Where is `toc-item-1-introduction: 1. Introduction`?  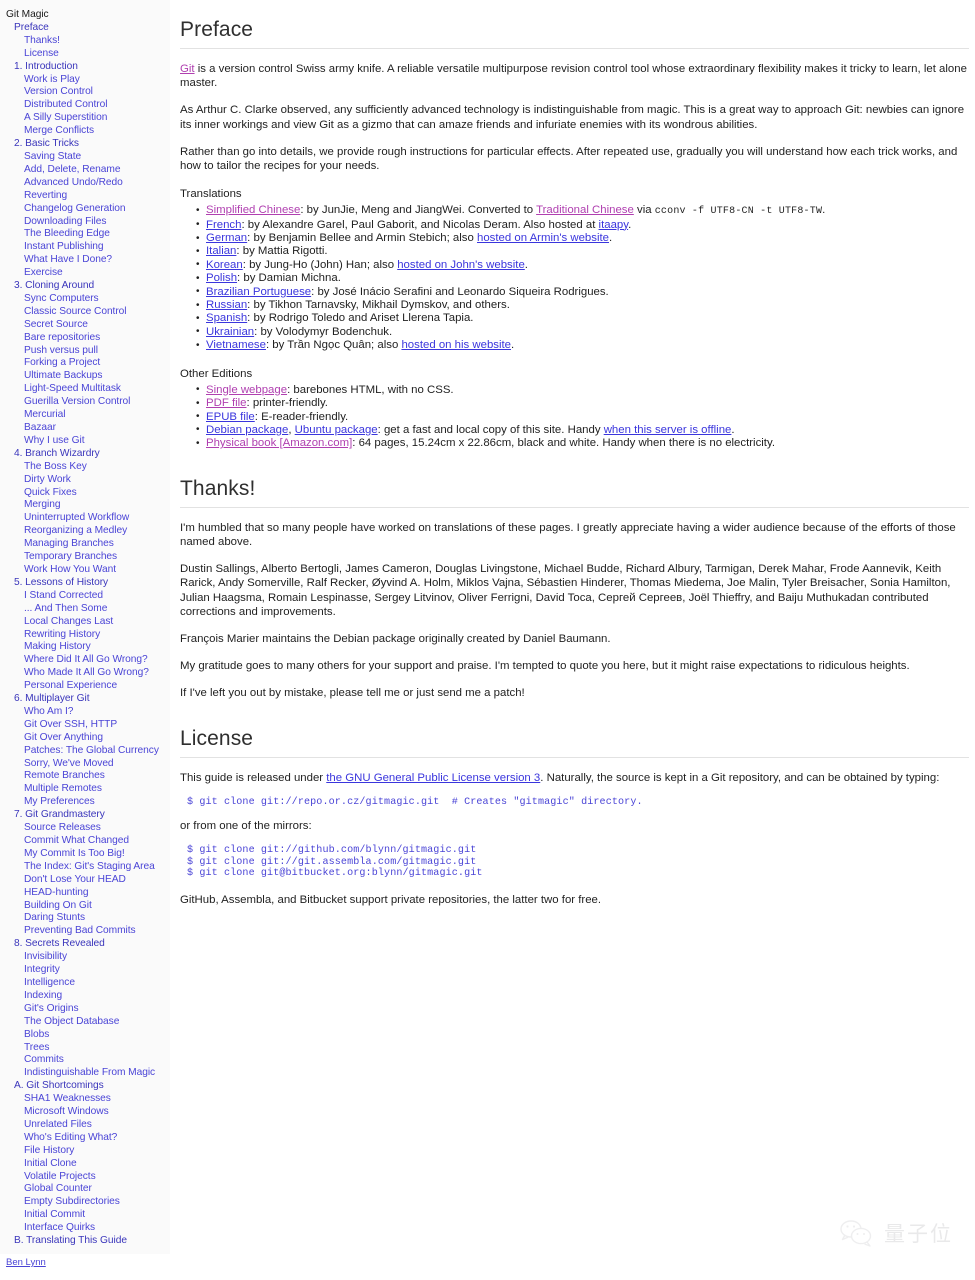
toc-item-1-introduction: 1. Introduction is located at coordinates (85, 67).